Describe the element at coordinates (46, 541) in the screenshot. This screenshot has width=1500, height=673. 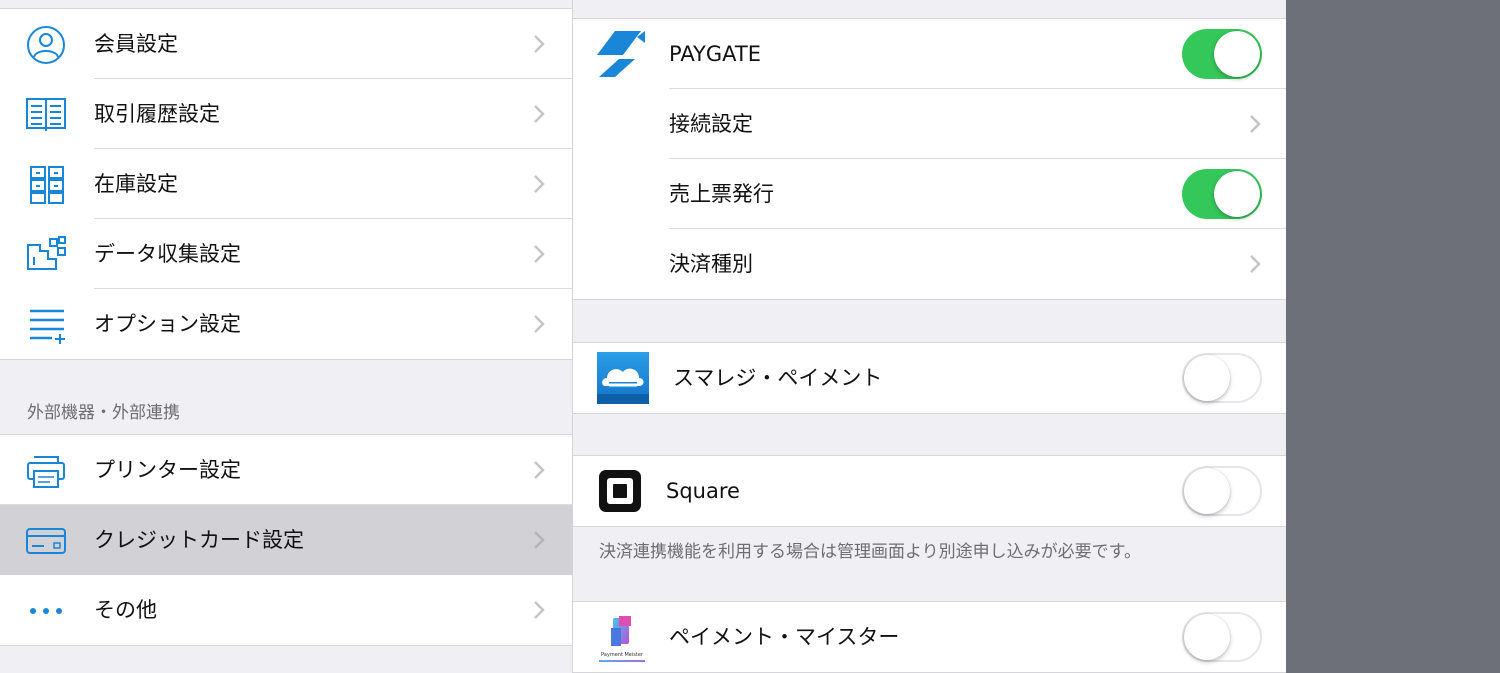
I see `credit-card-icon` at that location.